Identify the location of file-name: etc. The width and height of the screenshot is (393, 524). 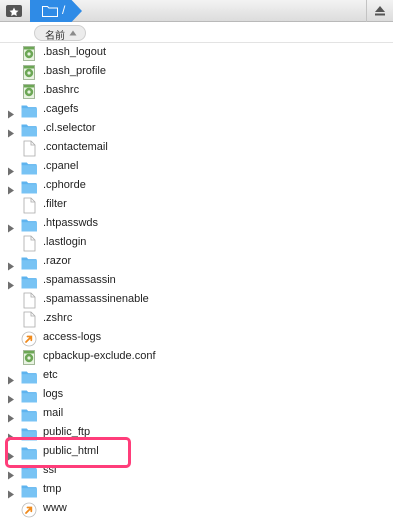
(50, 375).